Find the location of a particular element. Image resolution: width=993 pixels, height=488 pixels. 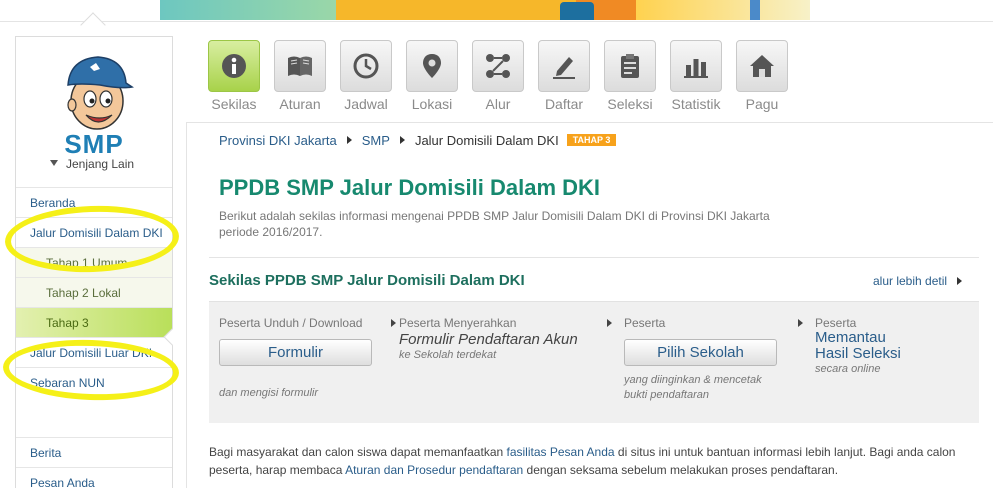

top-banner-bar is located at coordinates (496, 11).